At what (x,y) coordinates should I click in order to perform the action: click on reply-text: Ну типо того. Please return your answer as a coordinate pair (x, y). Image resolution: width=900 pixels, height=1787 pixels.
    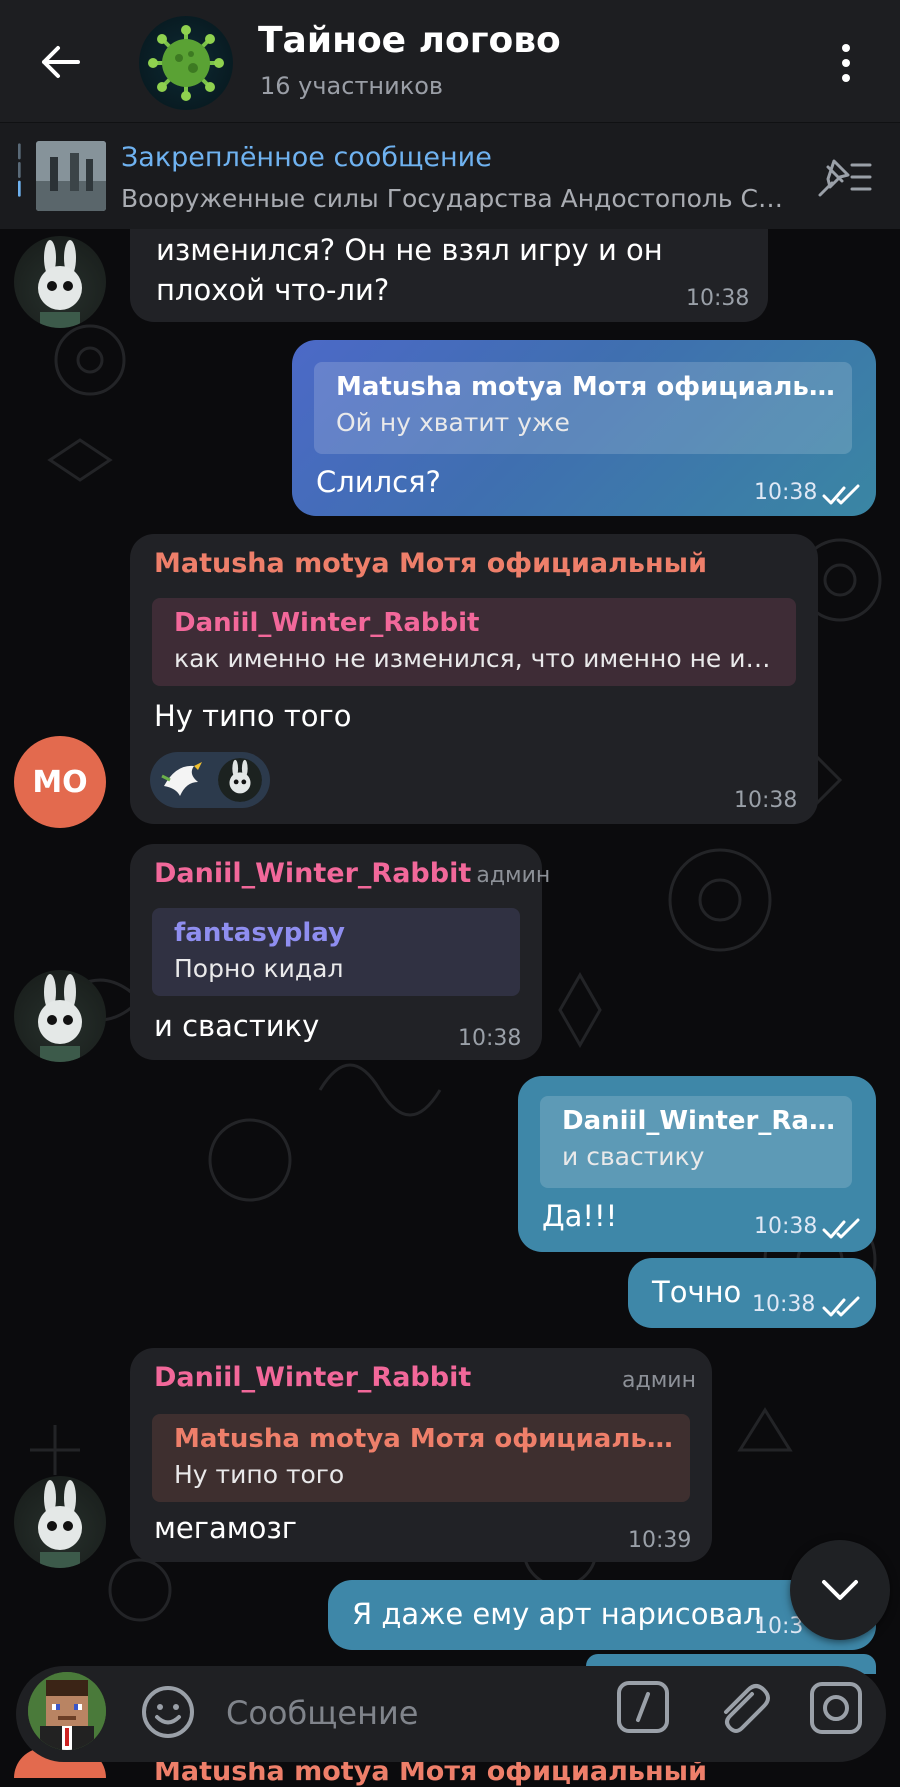
    Looking at the image, I should click on (259, 1474).